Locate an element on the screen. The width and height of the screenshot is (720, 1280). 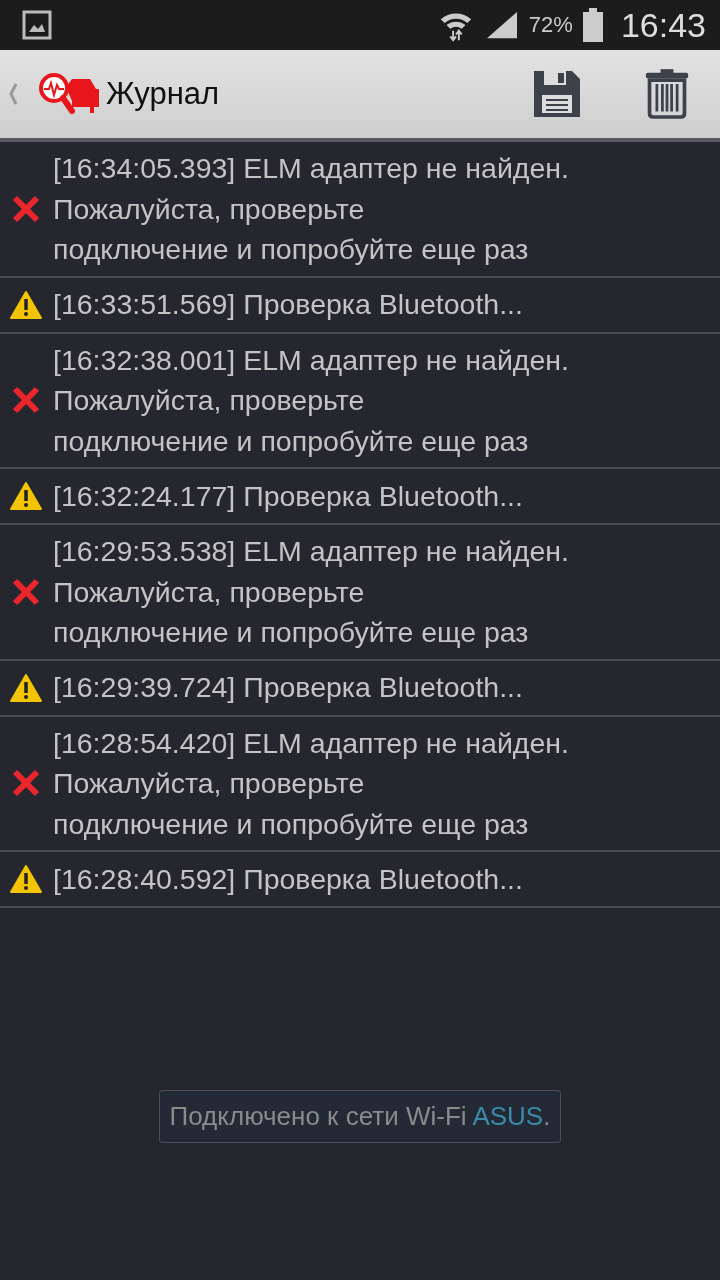
save-button is located at coordinates (557, 94).